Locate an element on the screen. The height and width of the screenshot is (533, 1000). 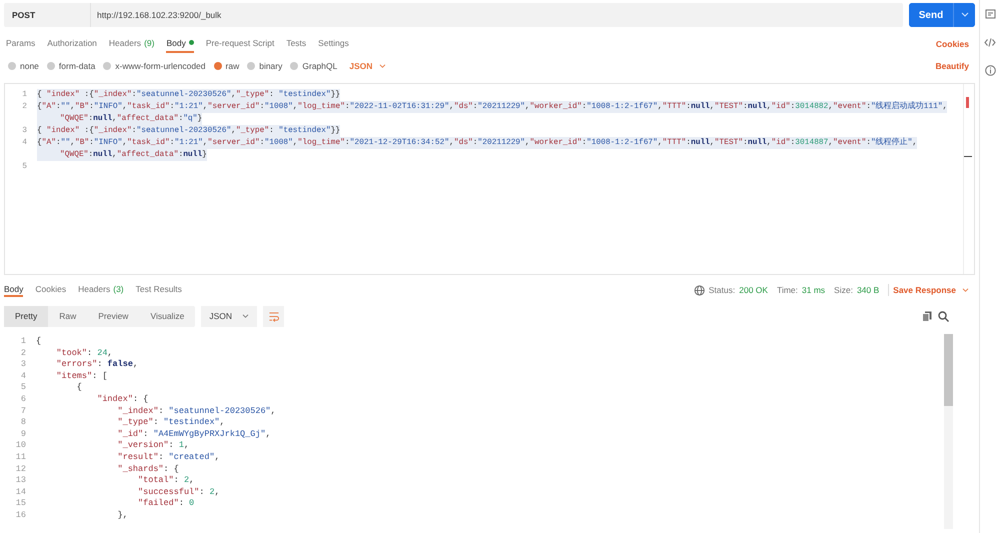
wrap-lines-icon is located at coordinates (274, 317).